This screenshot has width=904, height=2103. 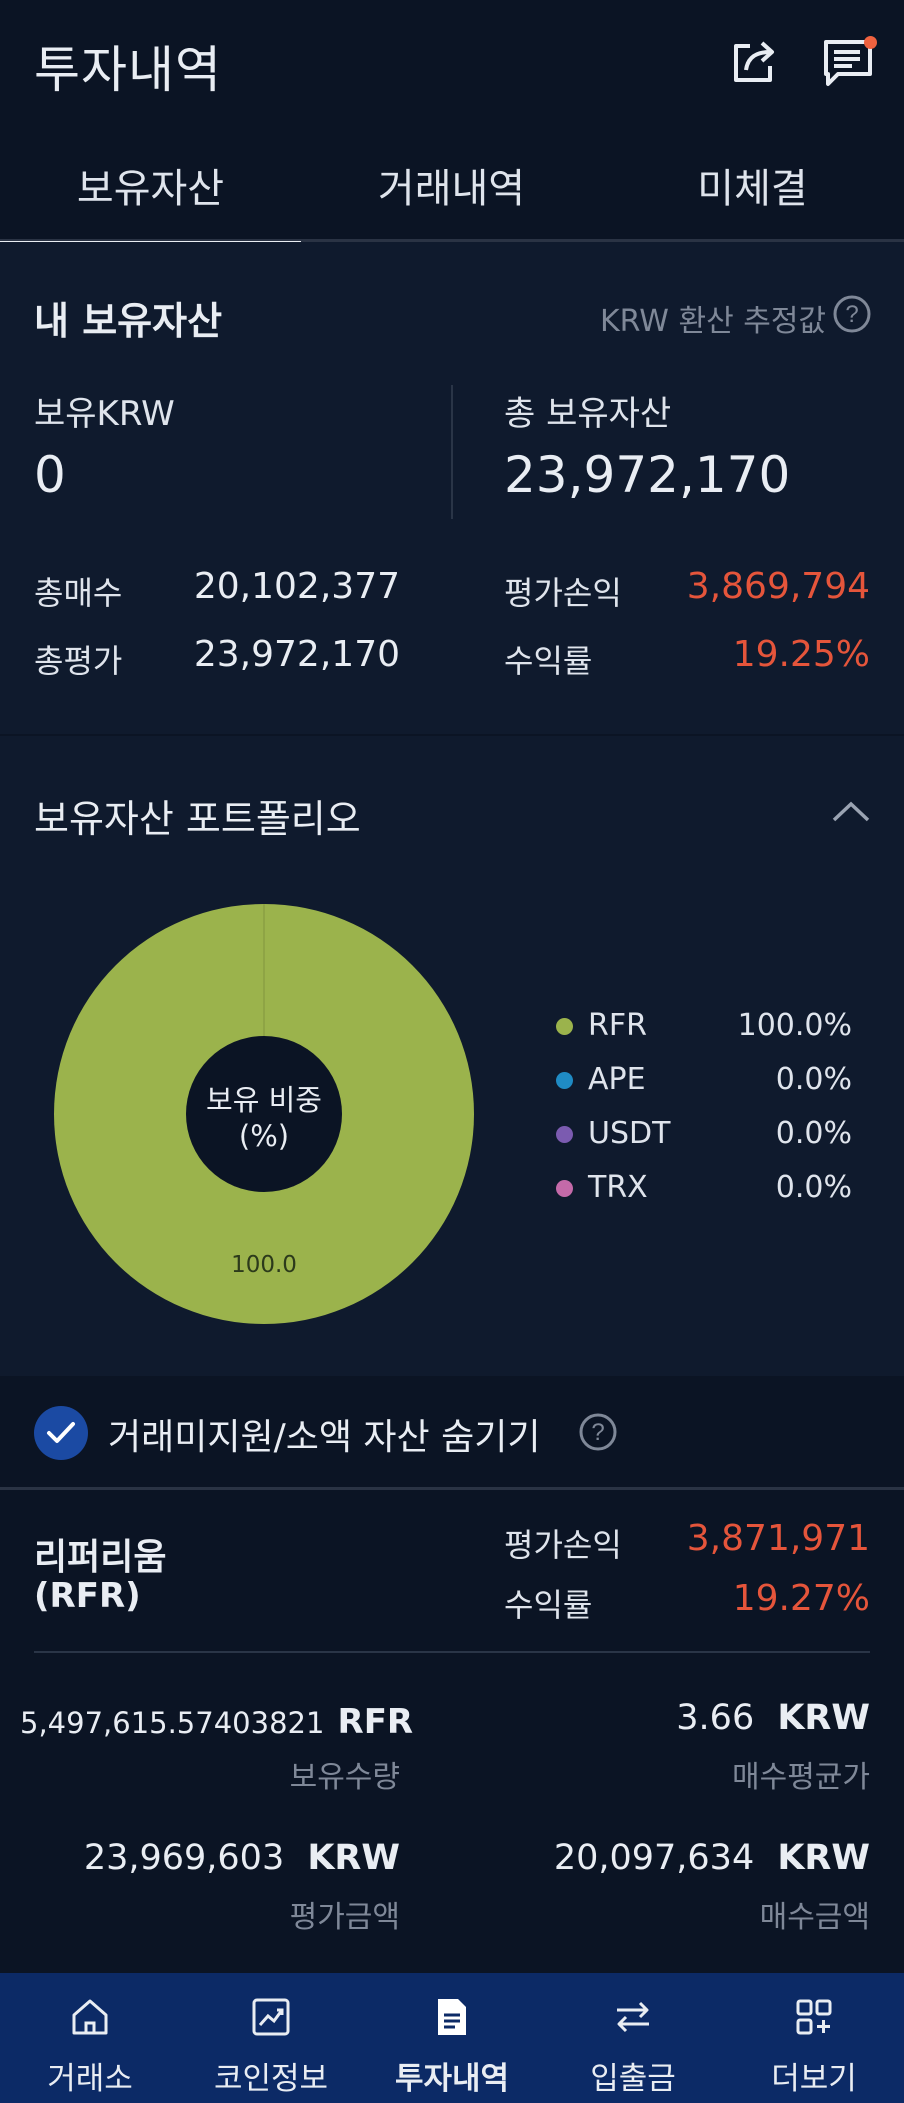 I want to click on portfolio-title: 보유자산 포트폴리오, so click(x=197, y=819).